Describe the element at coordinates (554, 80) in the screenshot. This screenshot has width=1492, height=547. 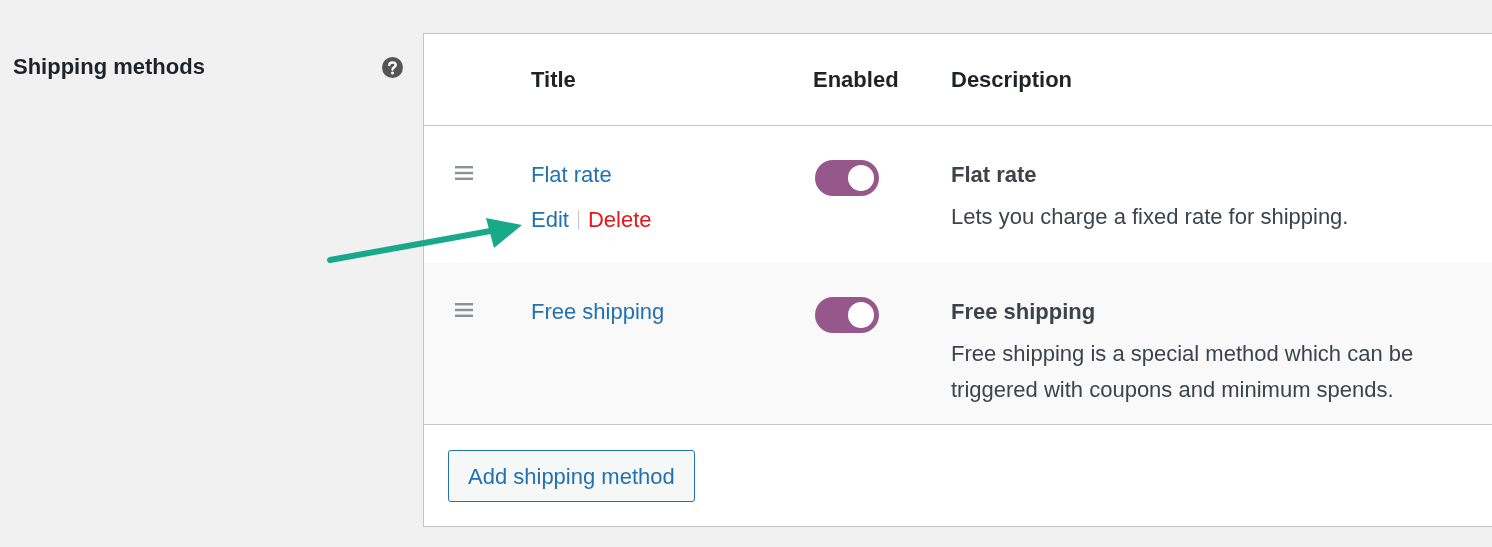
I see `column-header: Title` at that location.